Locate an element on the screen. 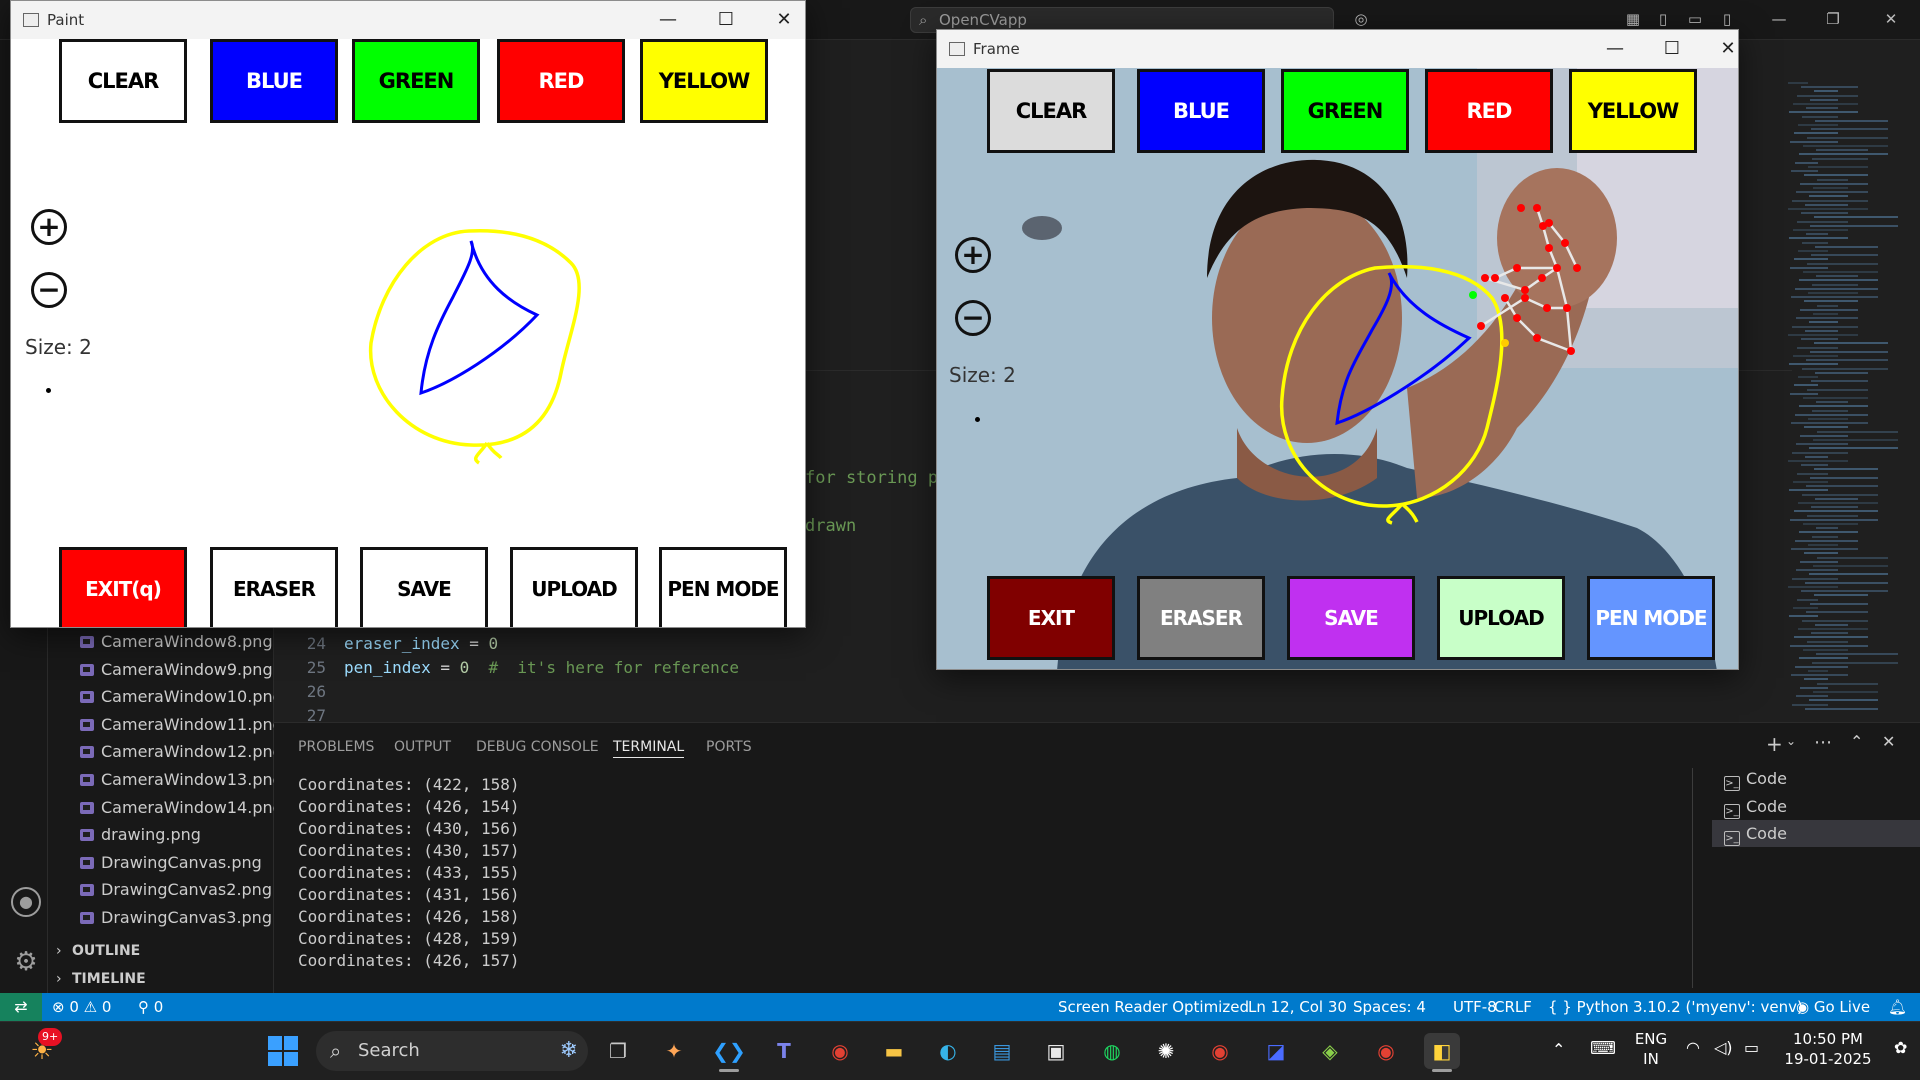 The height and width of the screenshot is (1080, 1920). close-icon: ✕ is located at coordinates (783, 20).